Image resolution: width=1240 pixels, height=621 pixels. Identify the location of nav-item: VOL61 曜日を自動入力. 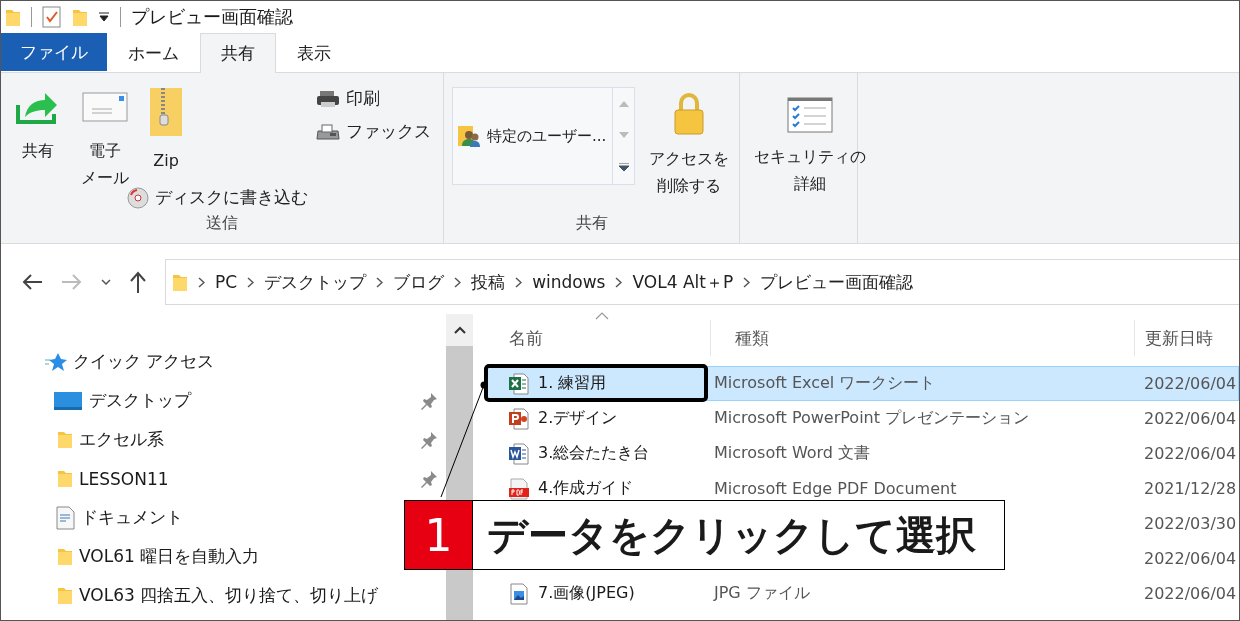
(169, 556).